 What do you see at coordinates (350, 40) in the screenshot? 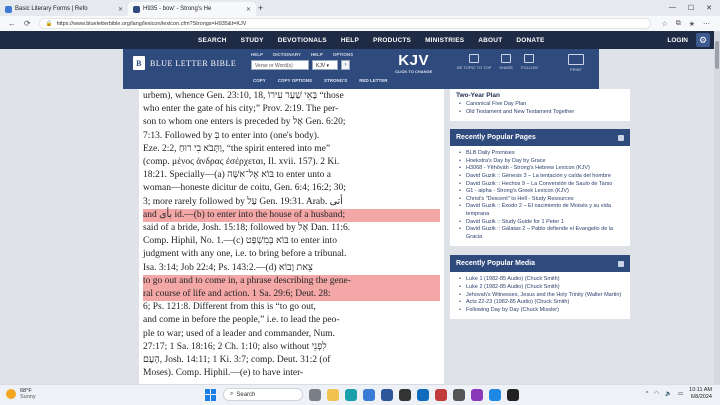
I see `nav-help: HELP` at bounding box center [350, 40].